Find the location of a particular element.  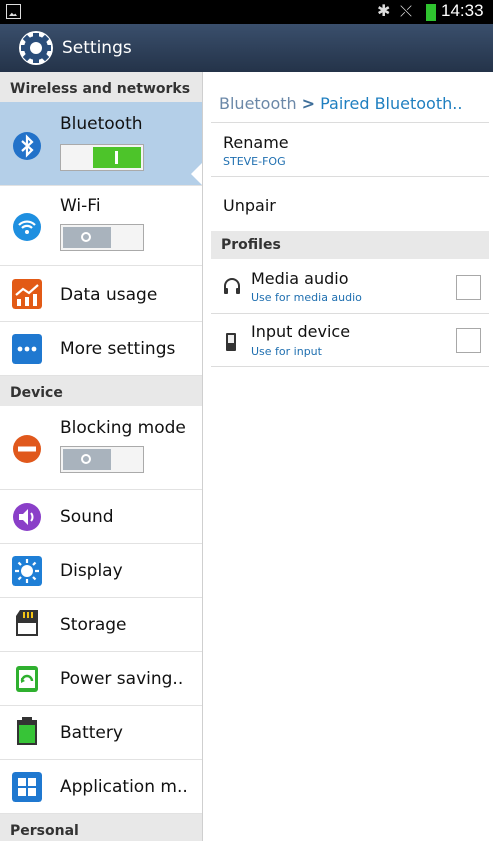

sidebar-item-data-usage: Data usage is located at coordinates (101, 294).